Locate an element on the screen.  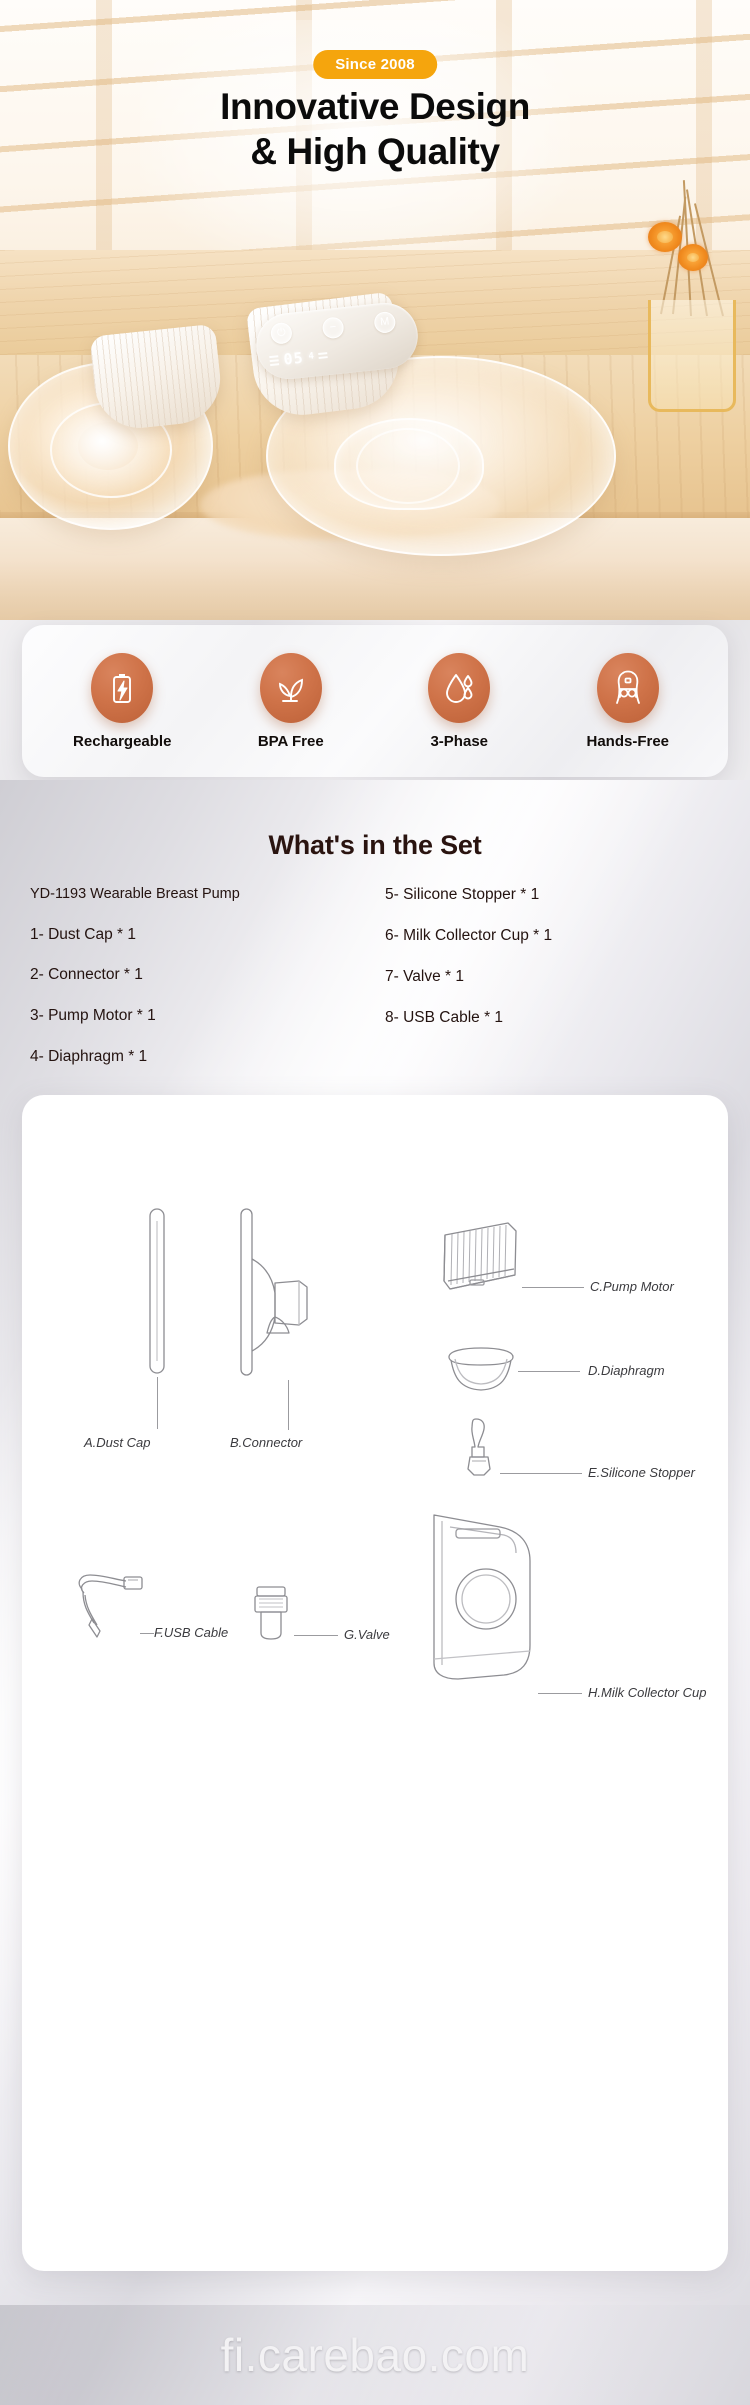
label-silicone-stopper: E.Silicone Stopper is located at coordinates (641, 1472).